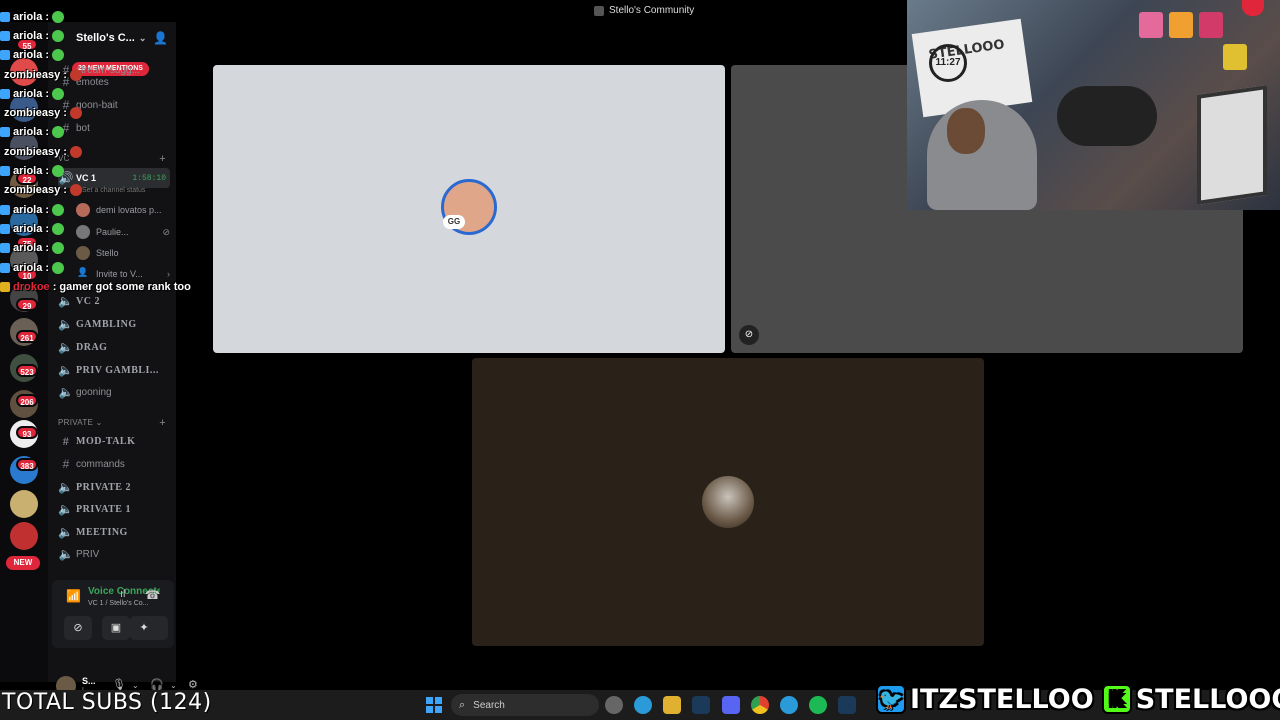 Image resolution: width=1280 pixels, height=720 pixels. Describe the element at coordinates (114, 509) in the screenshot. I see `voice-channel: 🔈 PRIVATE 1` at that location.